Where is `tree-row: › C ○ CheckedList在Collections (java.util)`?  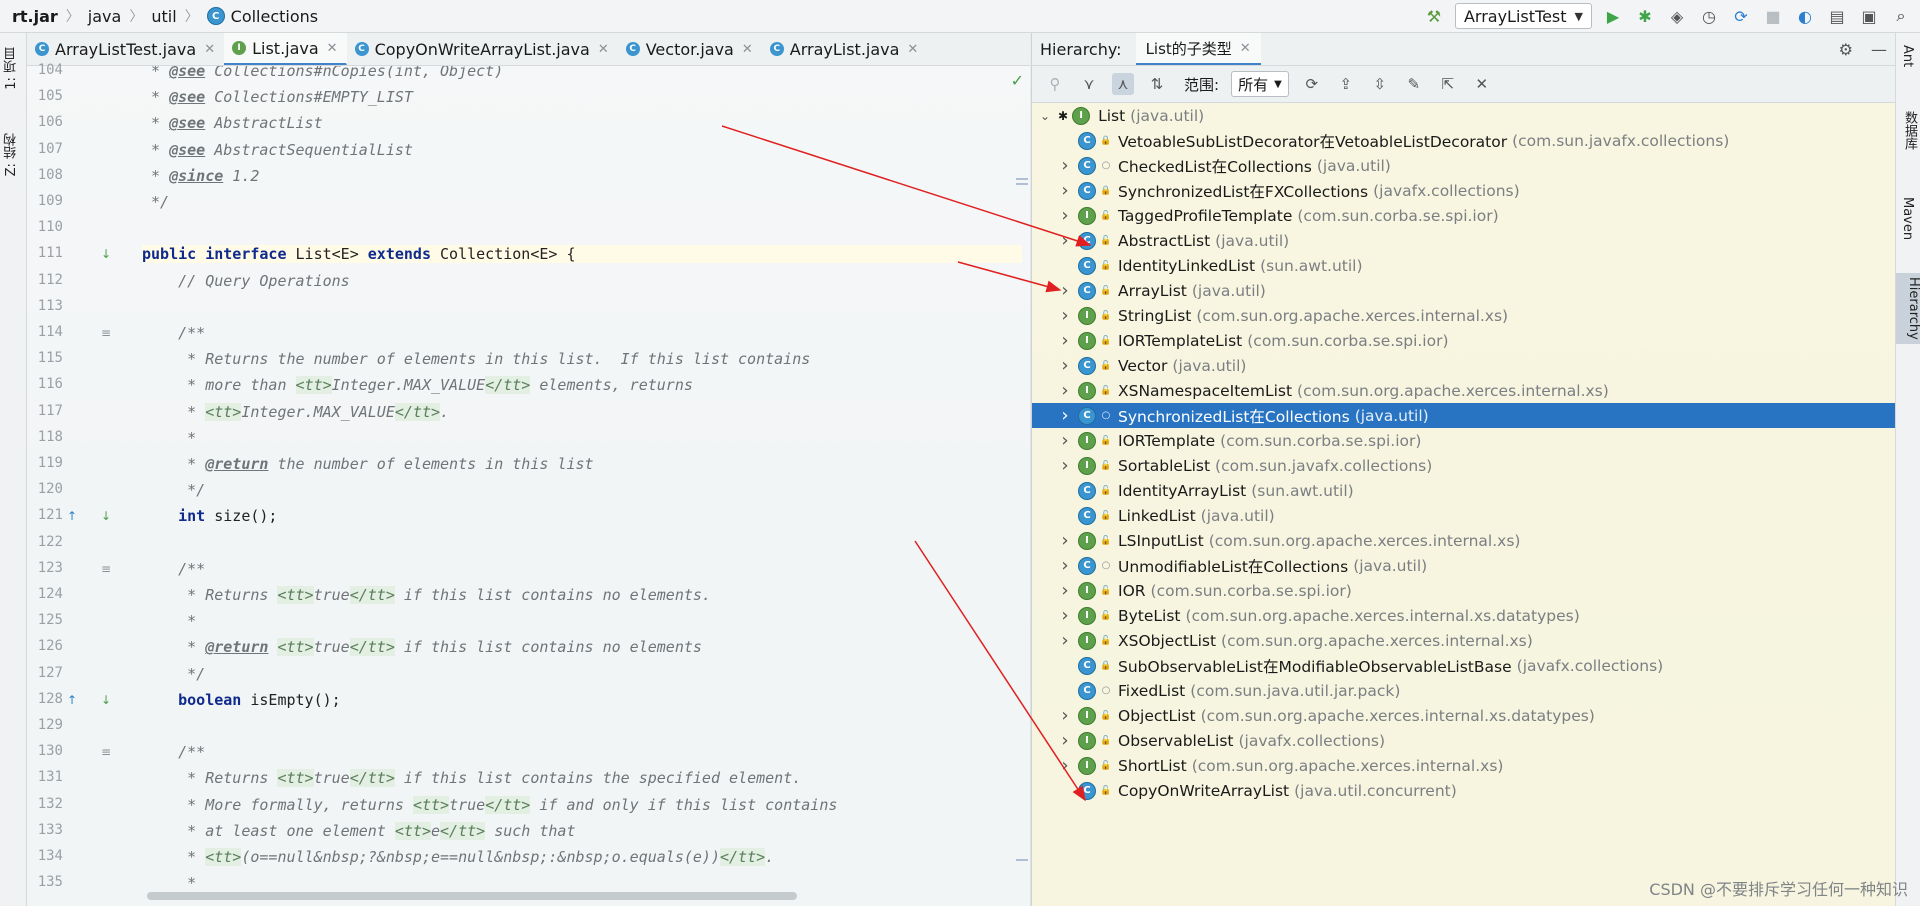 tree-row: › C ○ CheckedList在Collections (java.util) is located at coordinates (1463, 165).